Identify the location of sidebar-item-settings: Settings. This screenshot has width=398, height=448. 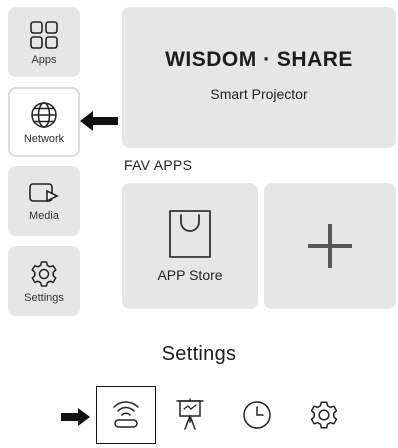
(44, 281).